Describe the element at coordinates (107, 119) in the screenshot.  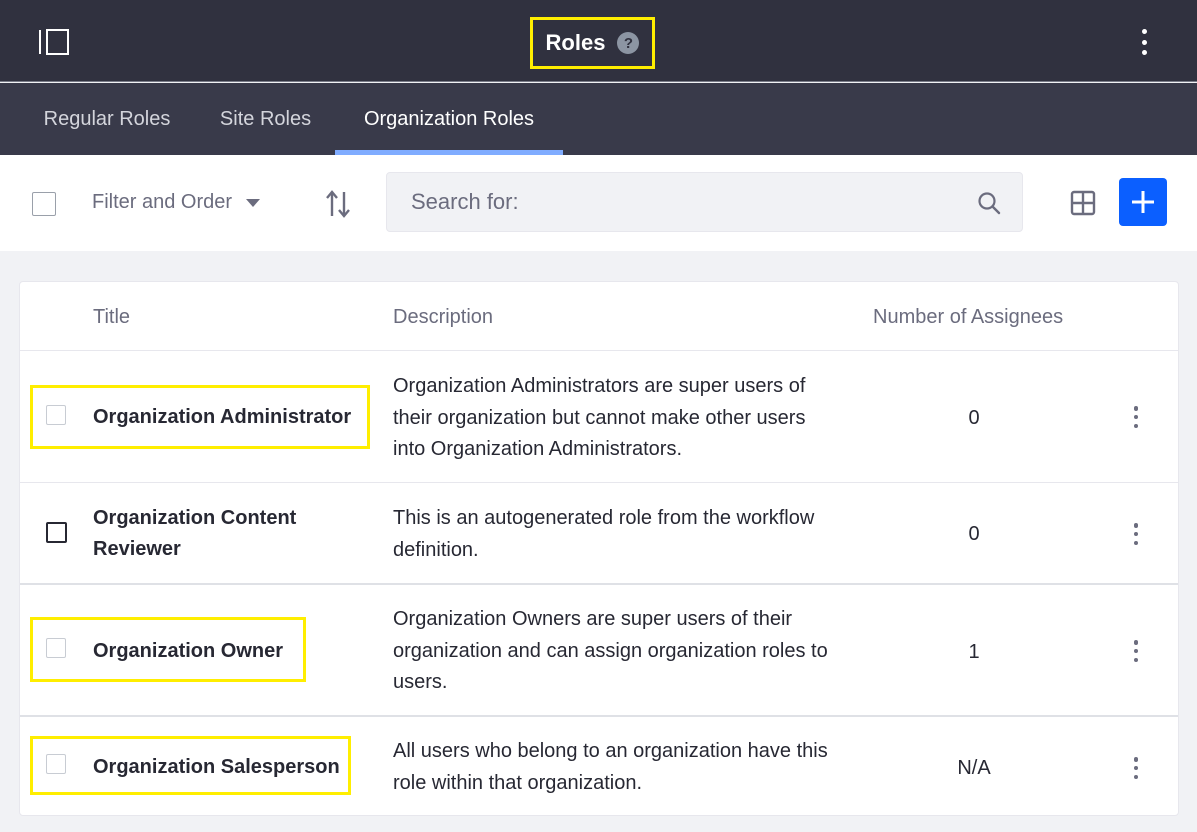
I see `tab-regular-roles: Regular Roles` at that location.